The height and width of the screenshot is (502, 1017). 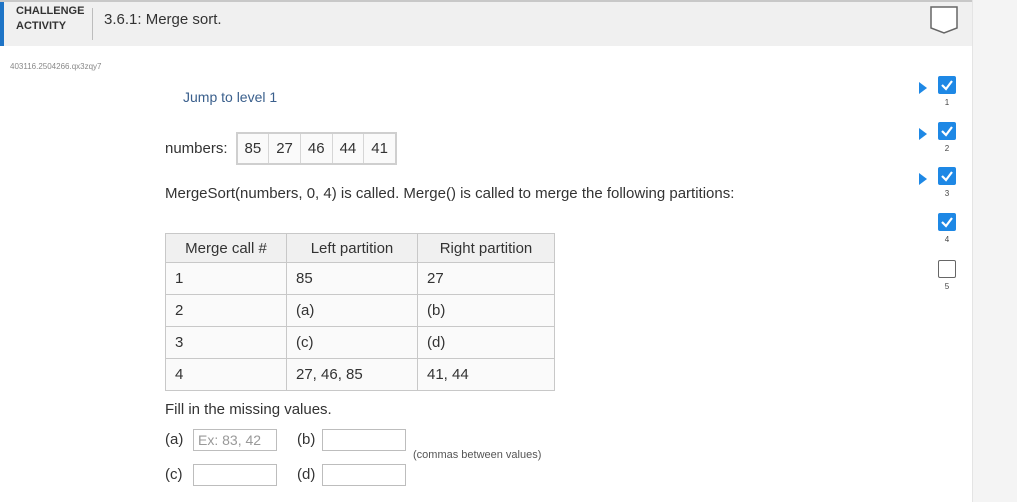 What do you see at coordinates (230, 97) in the screenshot?
I see `jump-to-level-link: Jump to level 1` at bounding box center [230, 97].